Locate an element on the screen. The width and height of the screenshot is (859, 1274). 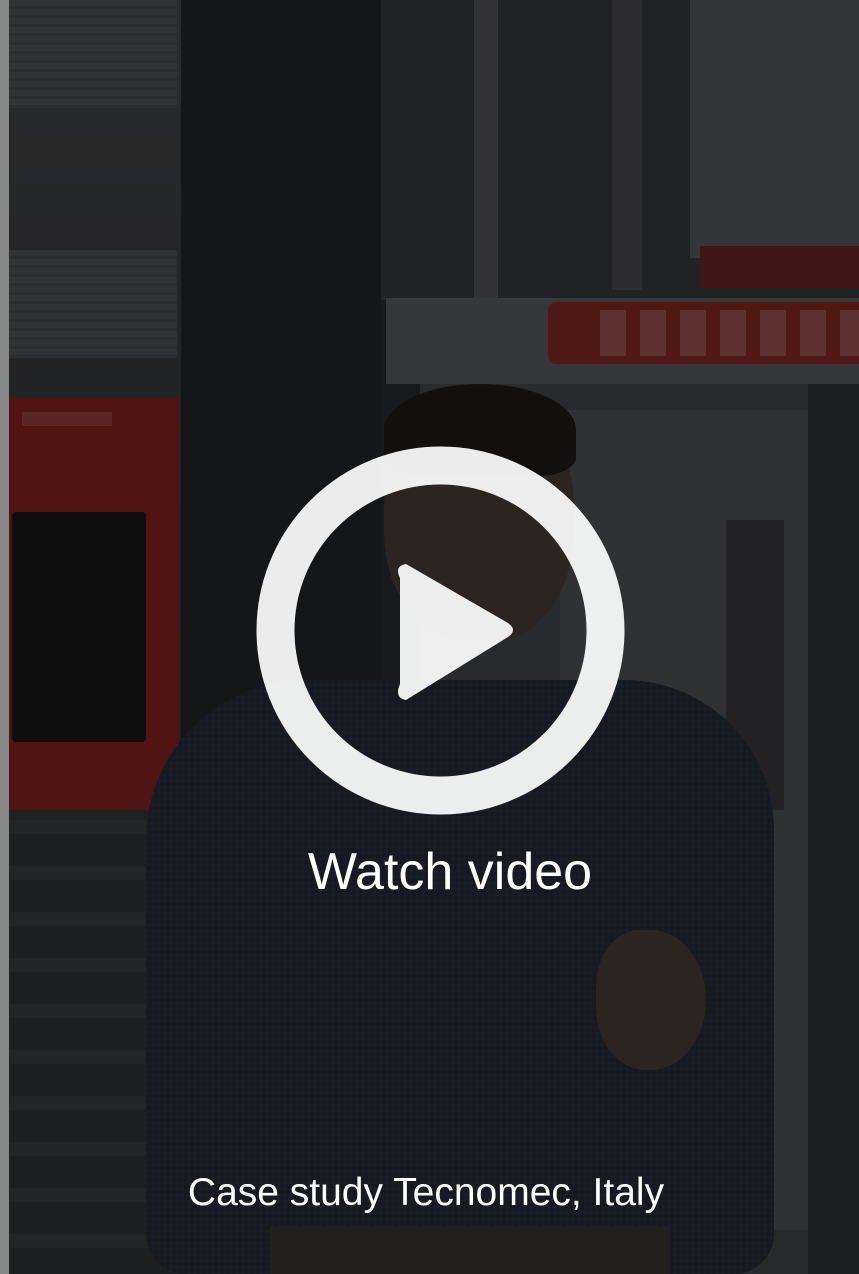
video-caption: Case study Tecnomec, Italy is located at coordinates (426, 1192).